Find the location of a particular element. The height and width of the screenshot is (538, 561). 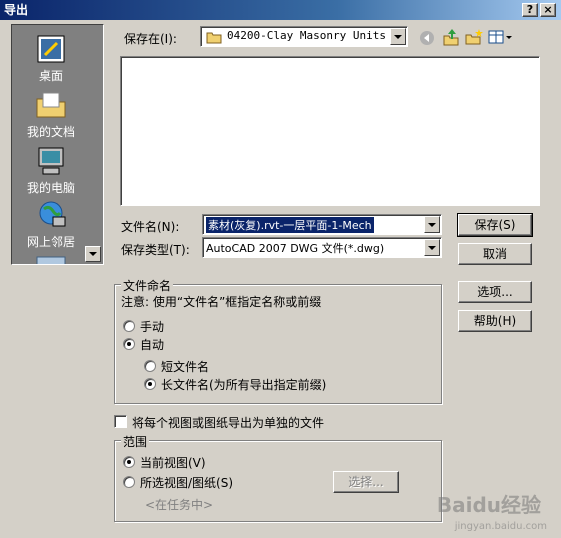

close-icon: × is located at coordinates (548, 9).